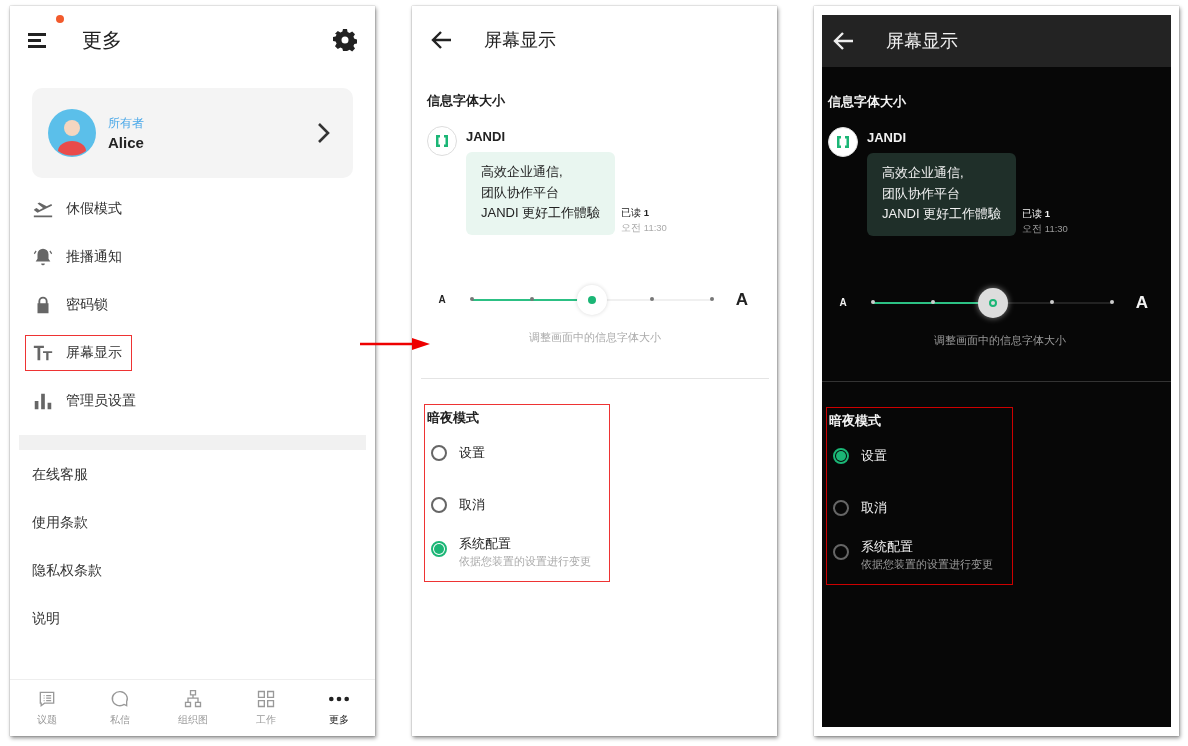 Image resolution: width=1188 pixels, height=746 pixels. What do you see at coordinates (85, 401) in the screenshot?
I see `menu-item: 管理员设置` at bounding box center [85, 401].